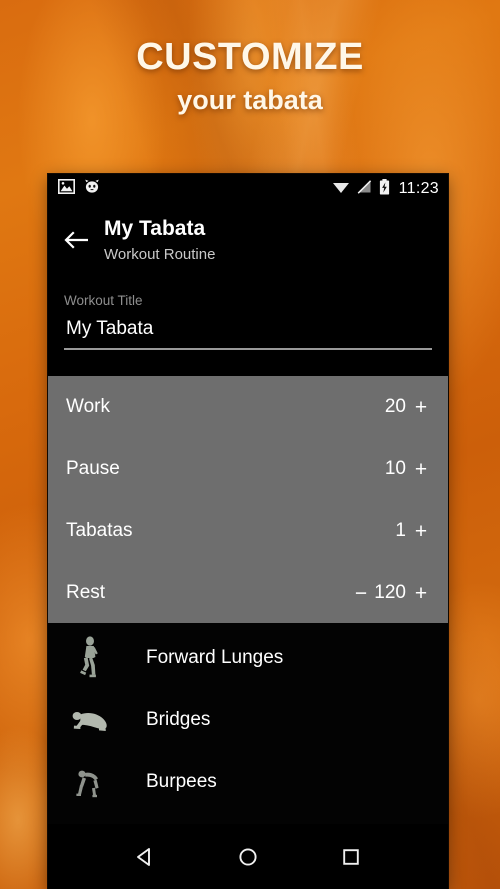 The width and height of the screenshot is (500, 889). I want to click on lunge-figure-icon, so click(90, 658).